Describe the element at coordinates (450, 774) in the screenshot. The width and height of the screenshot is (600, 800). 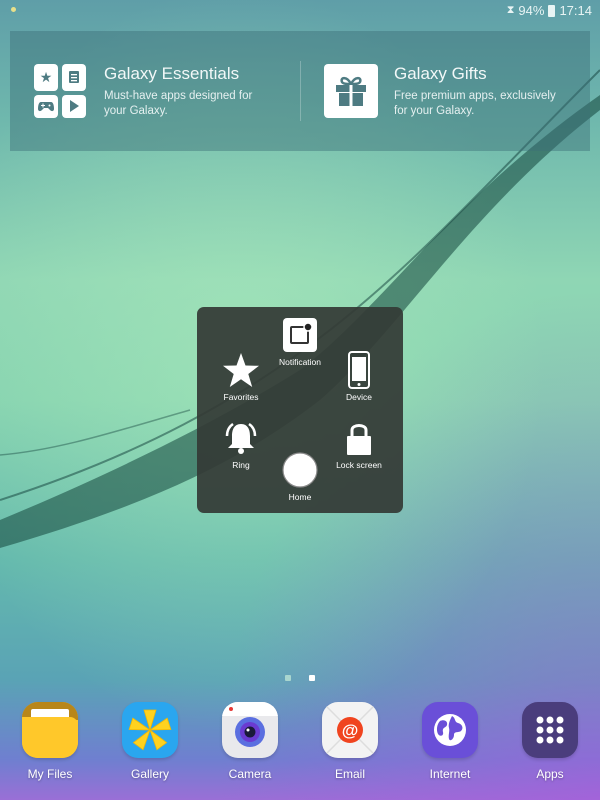
I see `dock-label: Internet` at that location.